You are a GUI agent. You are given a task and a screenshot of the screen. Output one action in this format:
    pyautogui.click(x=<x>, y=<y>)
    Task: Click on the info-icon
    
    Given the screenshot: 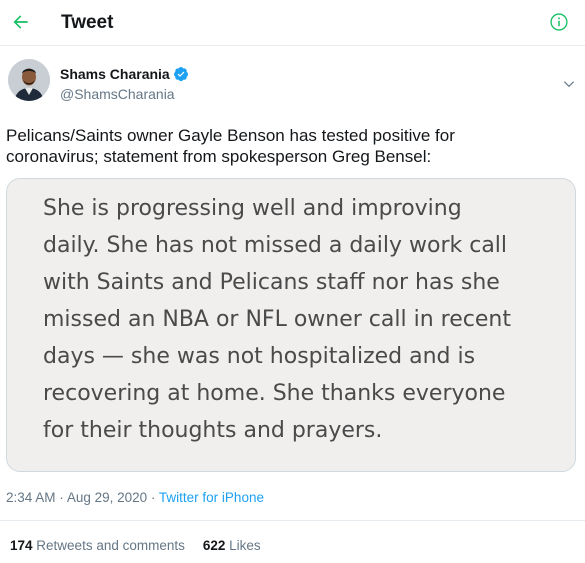 What is the action you would take?
    pyautogui.click(x=559, y=22)
    